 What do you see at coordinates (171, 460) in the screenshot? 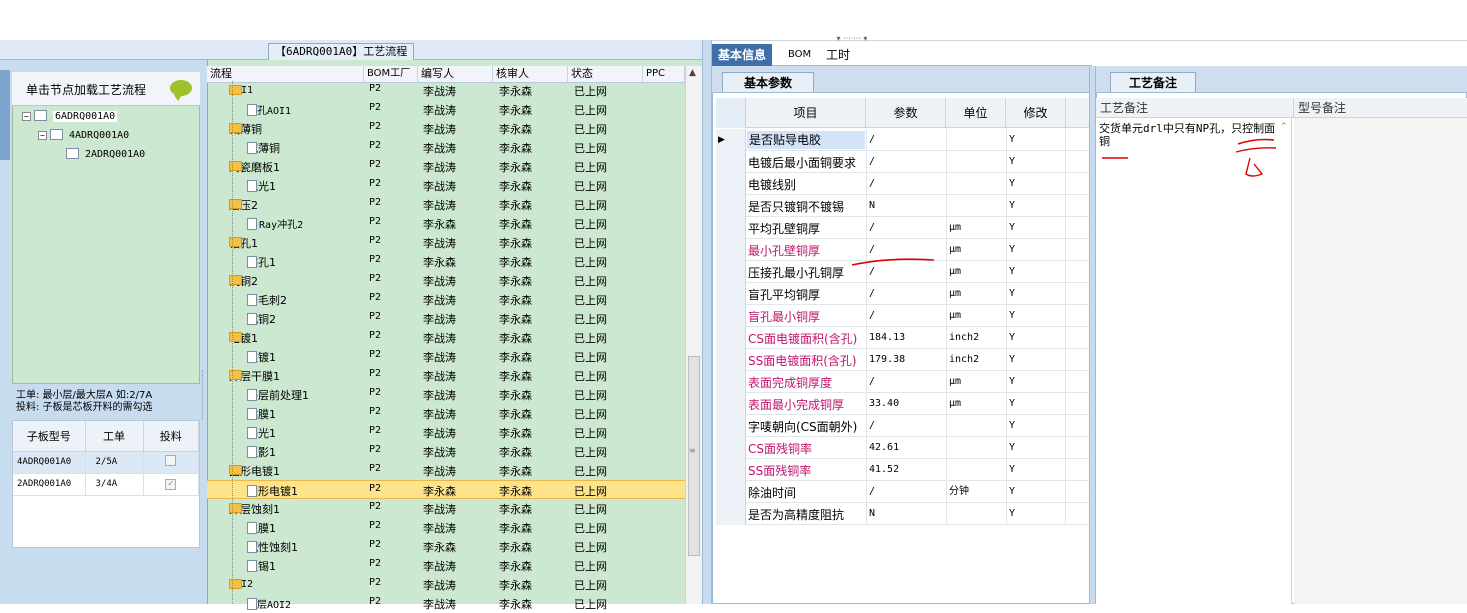
I see `feed-checkbox` at bounding box center [171, 460].